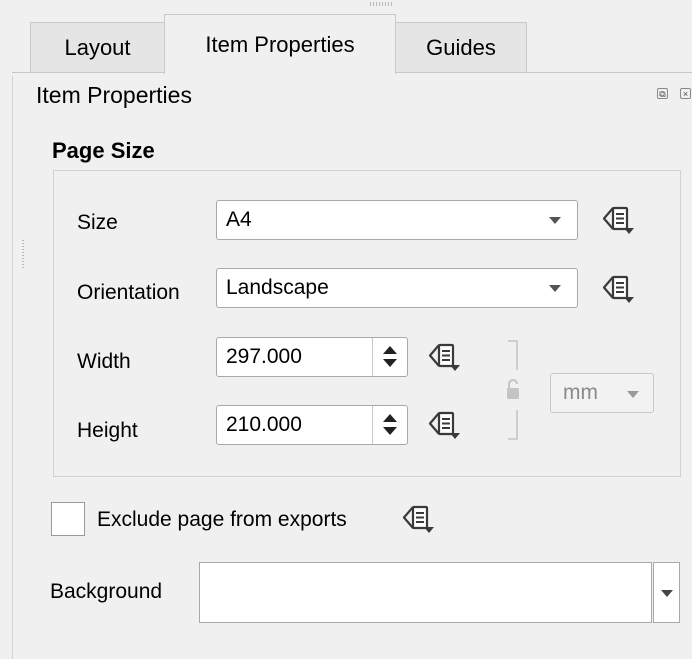  Describe the element at coordinates (222, 520) in the screenshot. I see `exclude-page-label: Exclude page from exports` at that location.